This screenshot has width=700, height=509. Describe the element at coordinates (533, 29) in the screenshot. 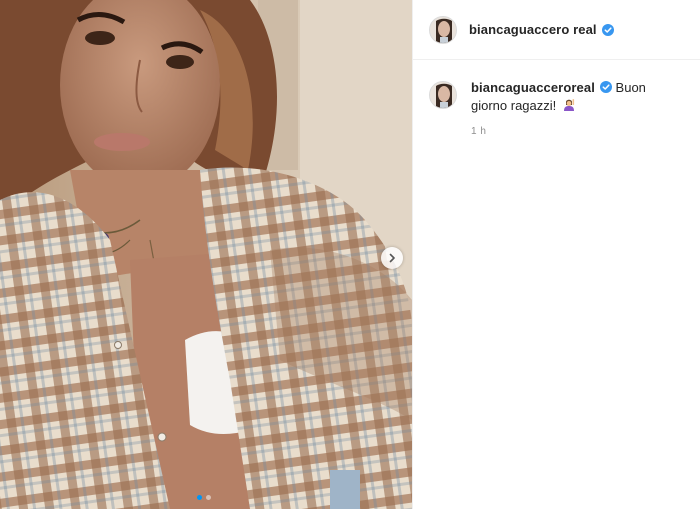

I see `author-username: biancaguaccero real` at that location.